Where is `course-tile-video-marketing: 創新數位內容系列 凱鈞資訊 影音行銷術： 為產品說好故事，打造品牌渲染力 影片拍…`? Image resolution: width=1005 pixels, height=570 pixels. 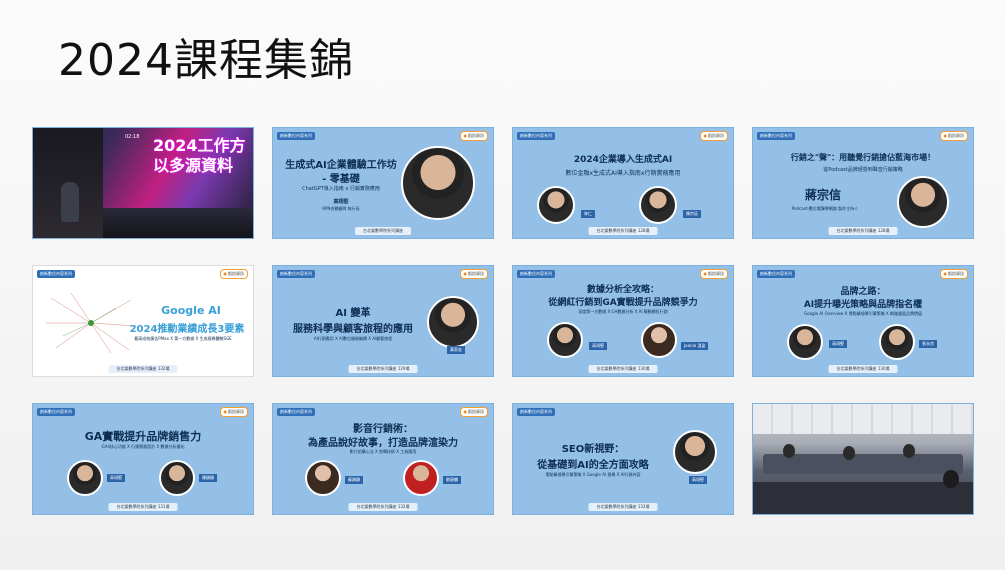 course-tile-video-marketing: 創新數位內容系列 凱鈞資訊 影音行銷術： 為產品說好故事，打造品牌渲染力 影片拍… is located at coordinates (383, 459).